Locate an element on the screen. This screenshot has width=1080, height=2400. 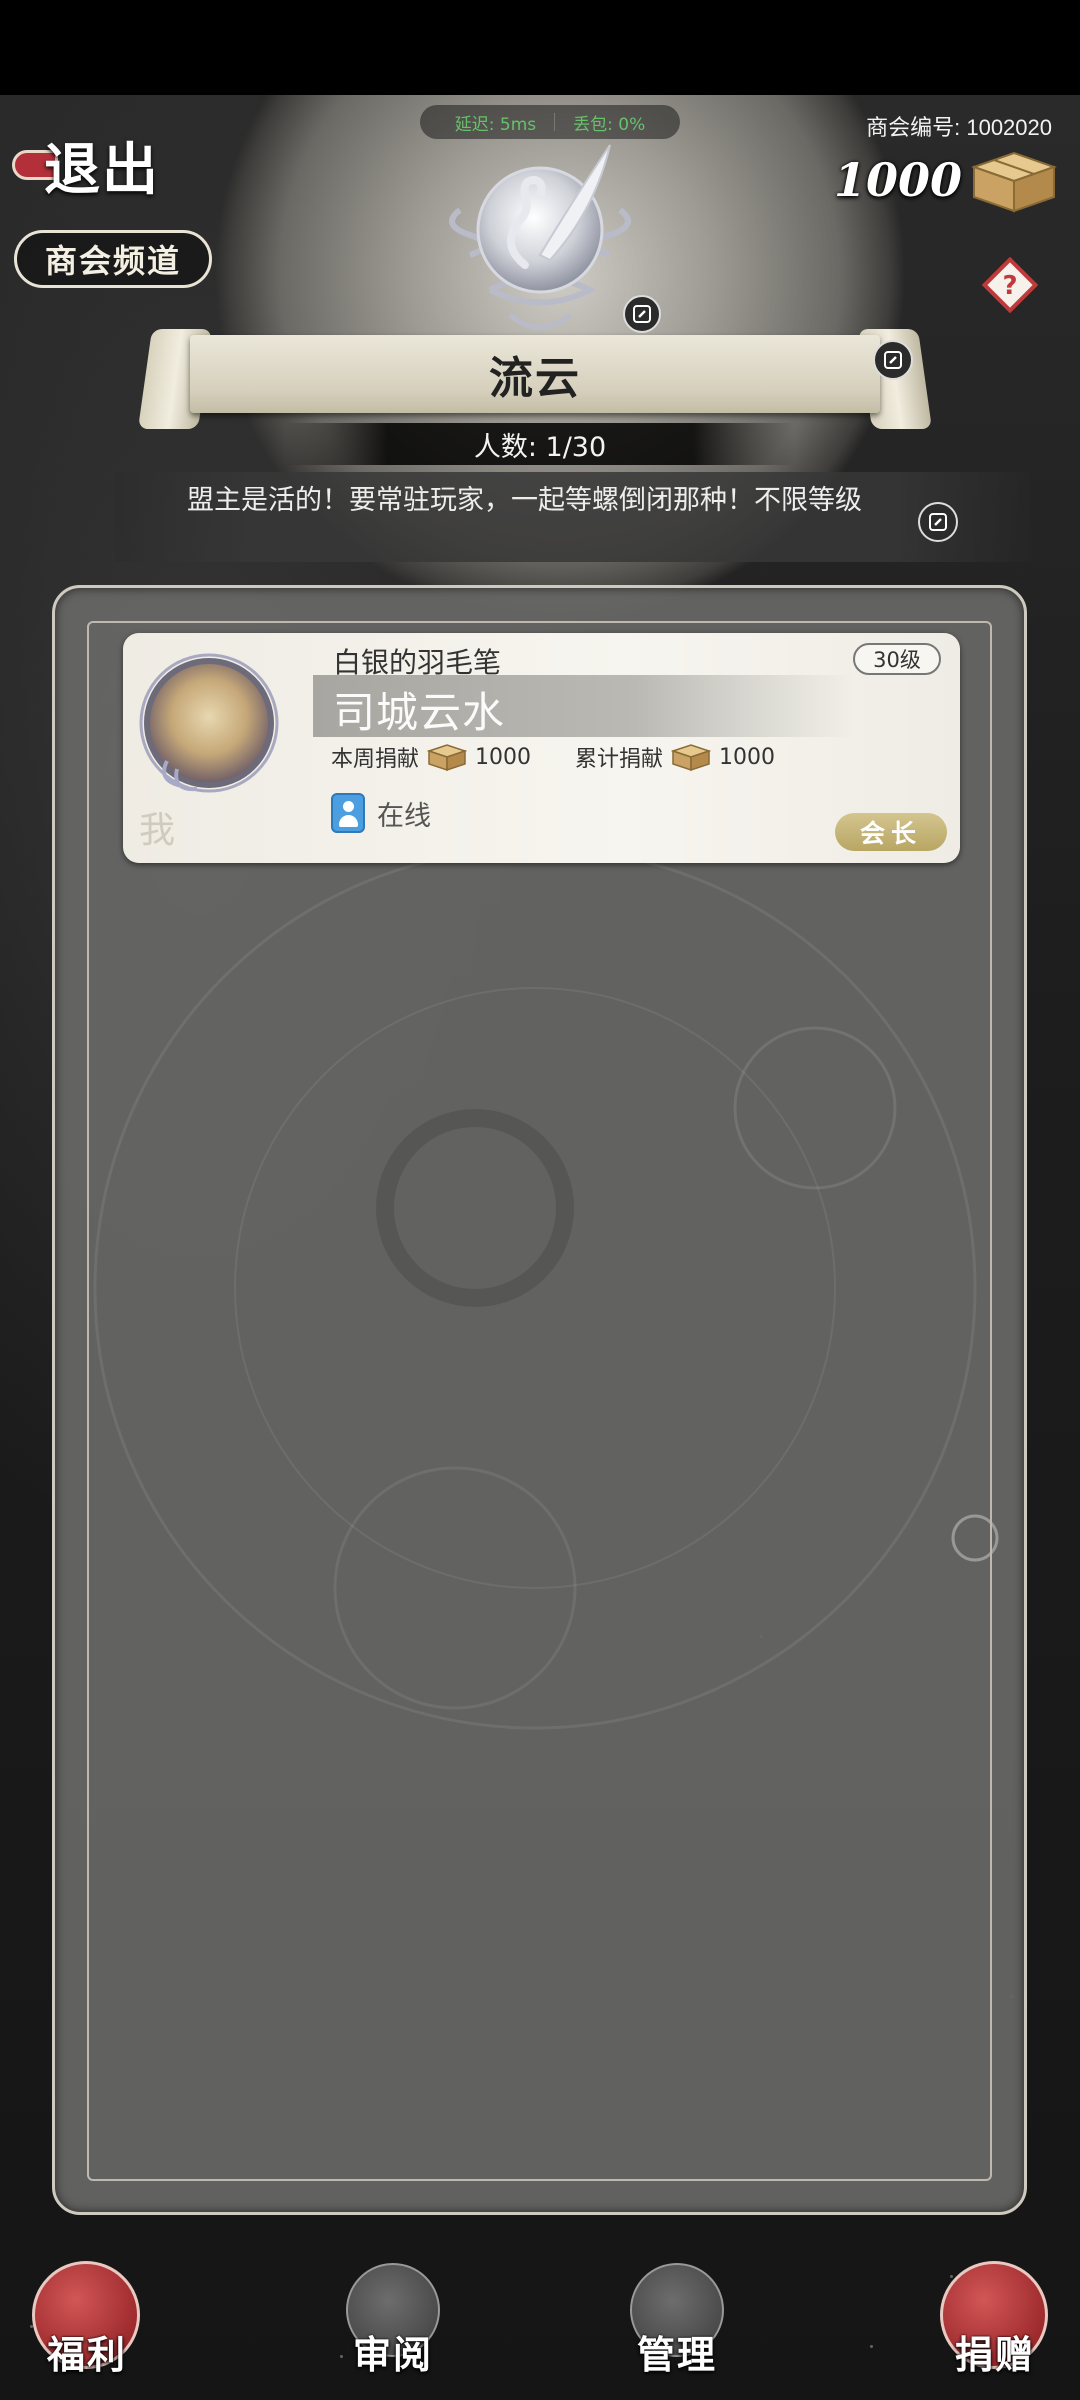
edit-name-button is located at coordinates (893, 360).